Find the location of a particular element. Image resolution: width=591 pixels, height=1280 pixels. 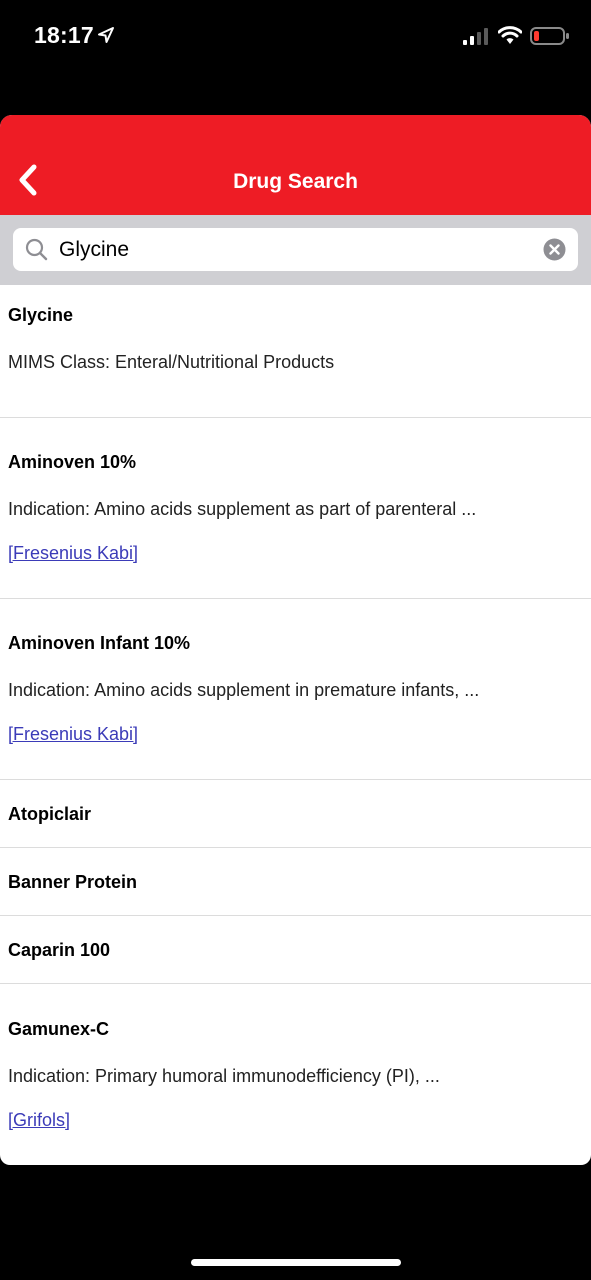

result-item-banner-protein: Banner Protein is located at coordinates (295, 882).